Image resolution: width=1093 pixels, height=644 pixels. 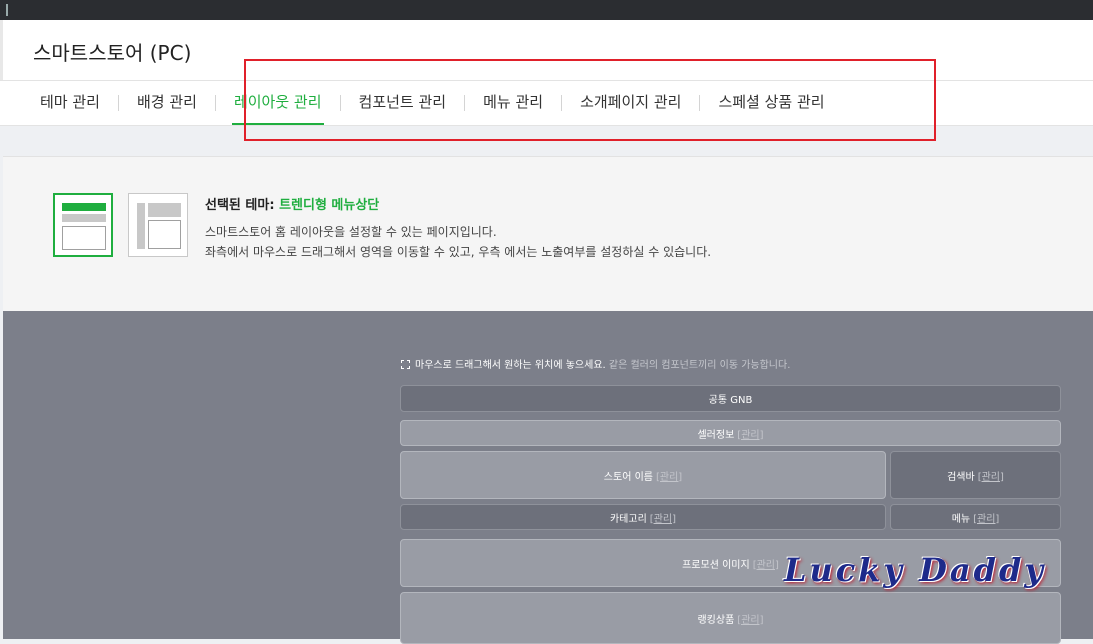 What do you see at coordinates (513, 103) in the screenshot?
I see `tab-menu: 메뉴 관리` at bounding box center [513, 103].